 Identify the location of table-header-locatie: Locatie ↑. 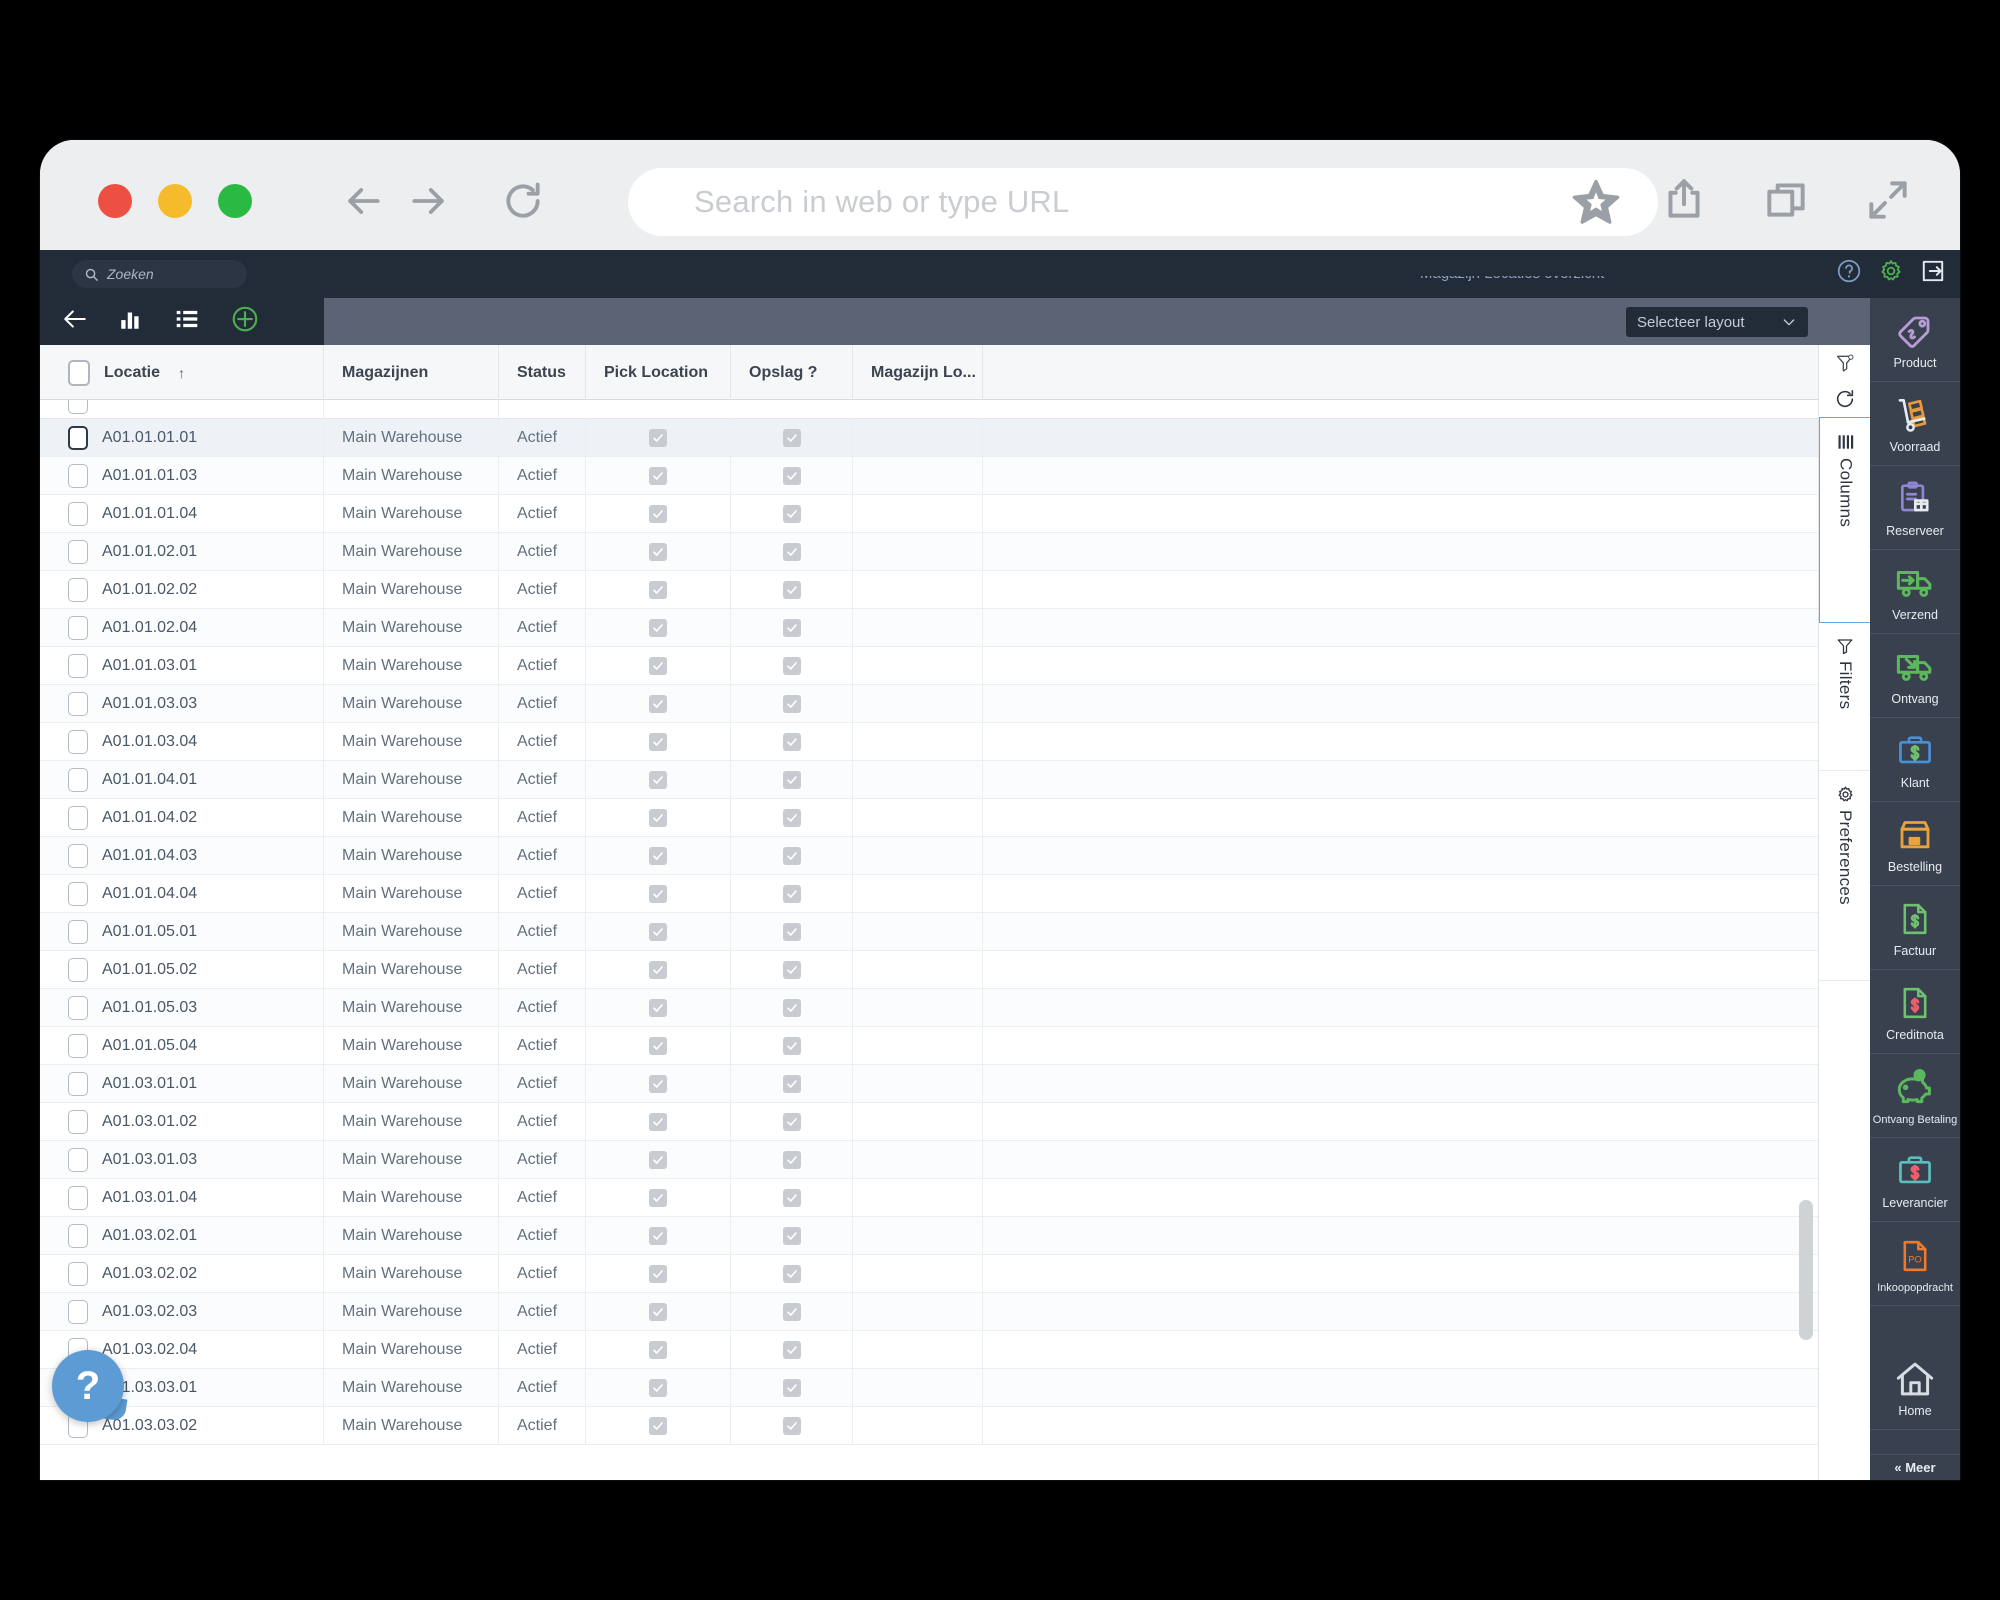
(182, 372).